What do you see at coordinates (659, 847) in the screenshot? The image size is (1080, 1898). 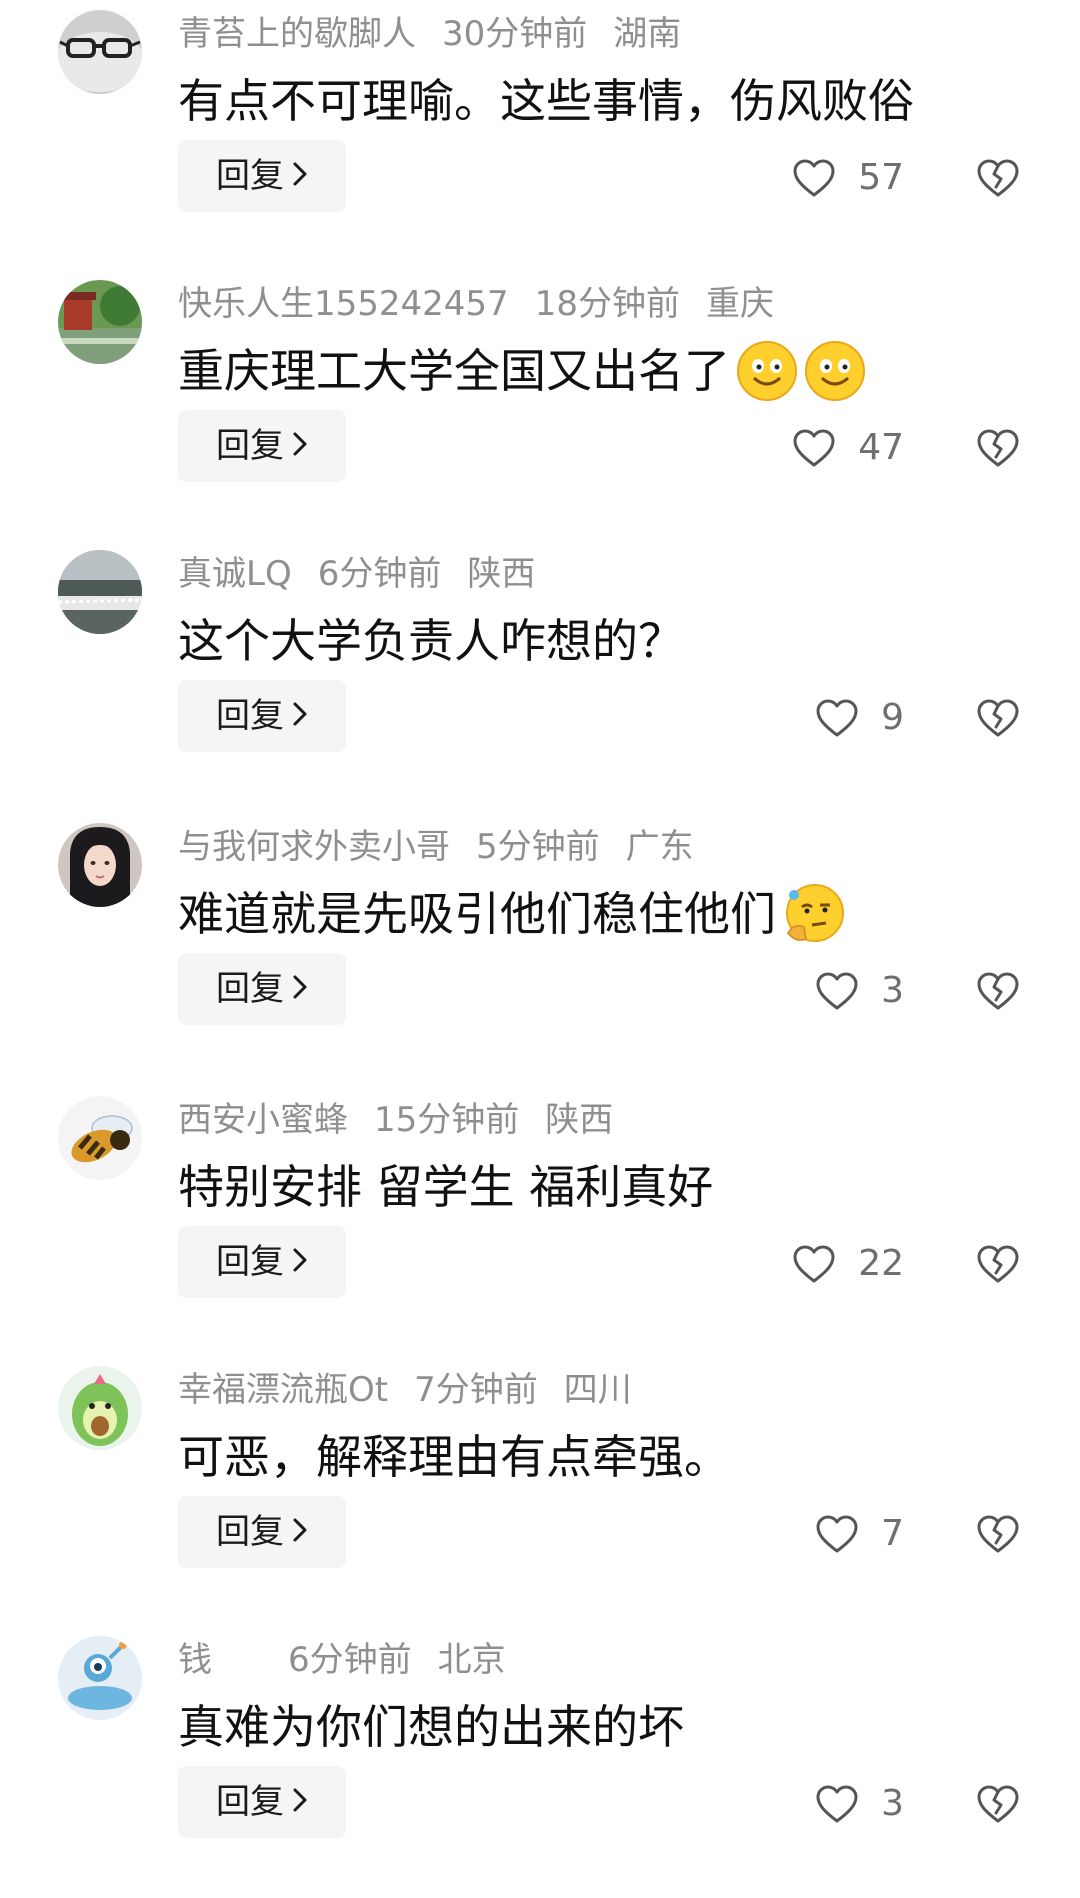 I see `location: 广东` at bounding box center [659, 847].